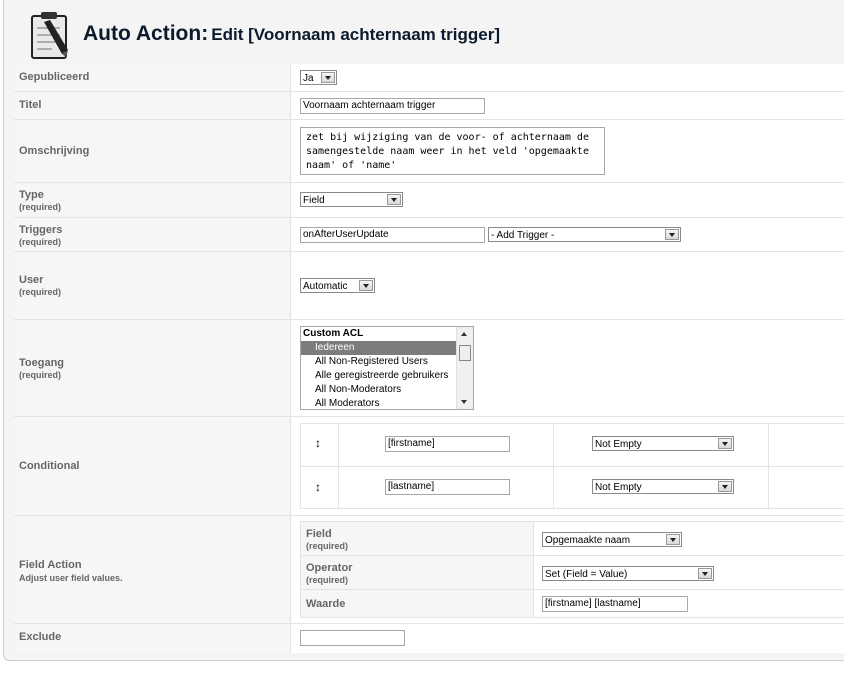 The height and width of the screenshot is (675, 844). I want to click on fa-field-select: Opgemaakte naam, so click(612, 539).